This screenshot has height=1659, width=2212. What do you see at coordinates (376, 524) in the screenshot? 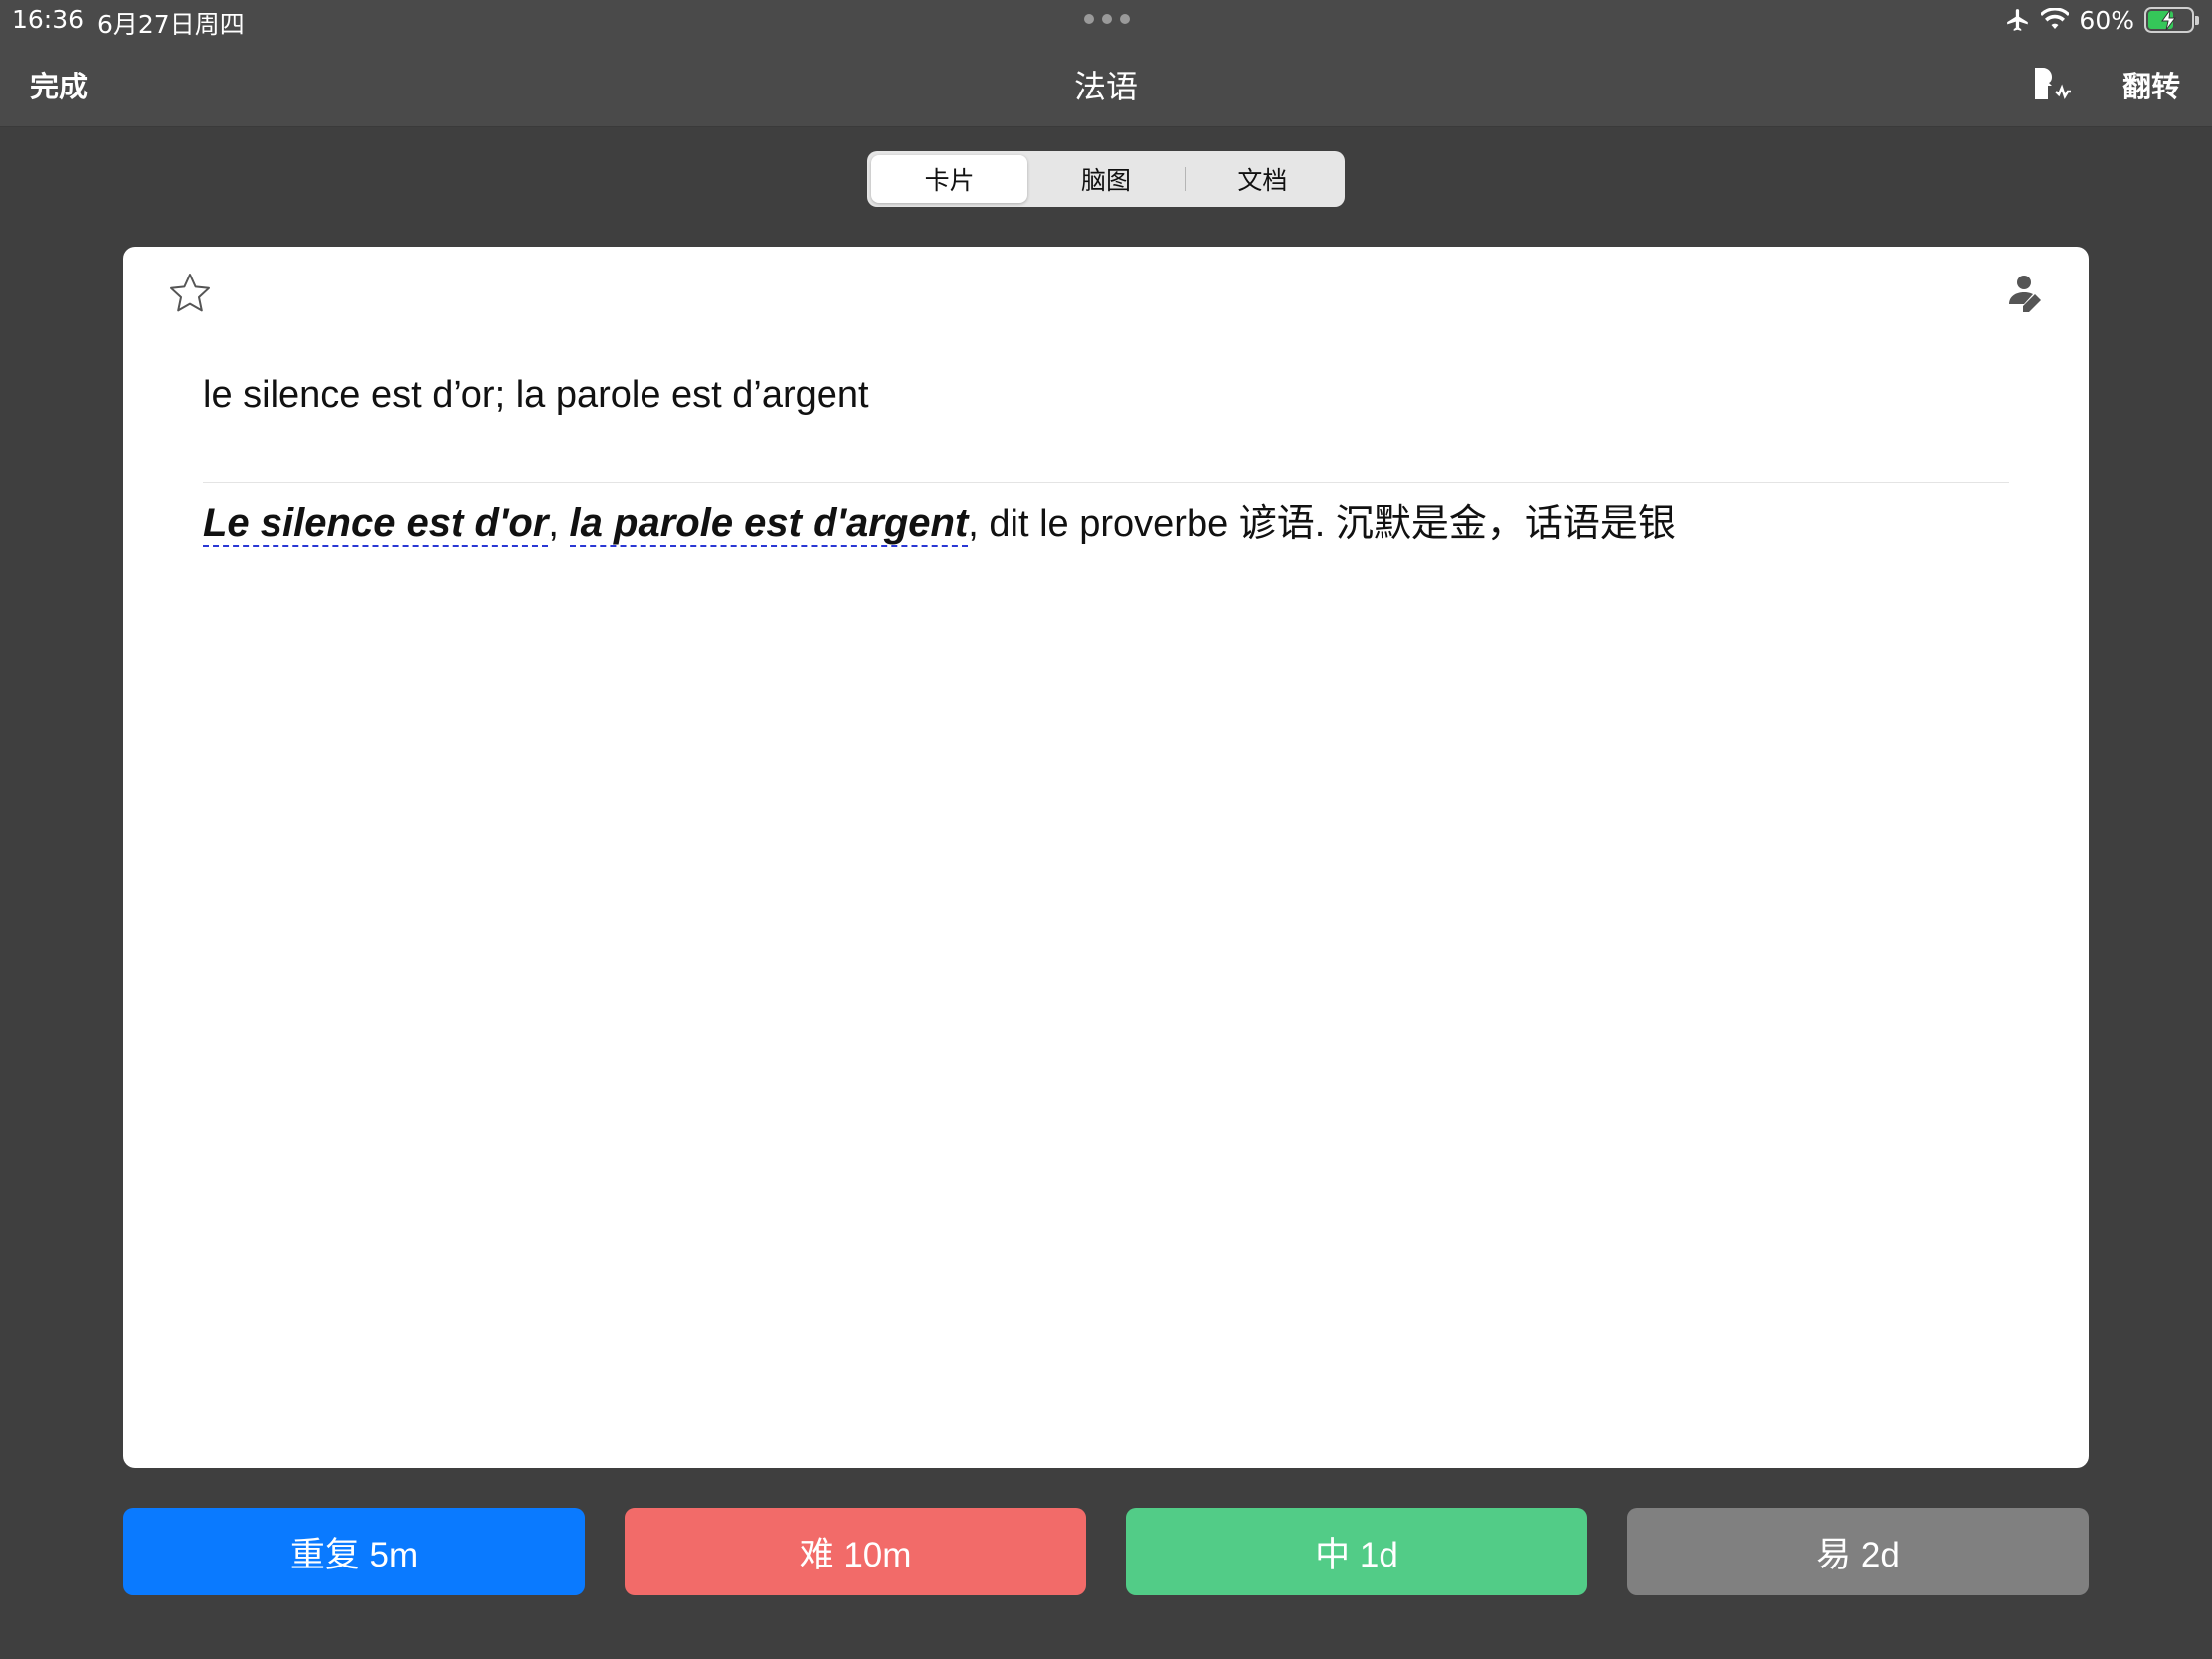
I see `answer-phrase-1: Le silence est d'or` at bounding box center [376, 524].